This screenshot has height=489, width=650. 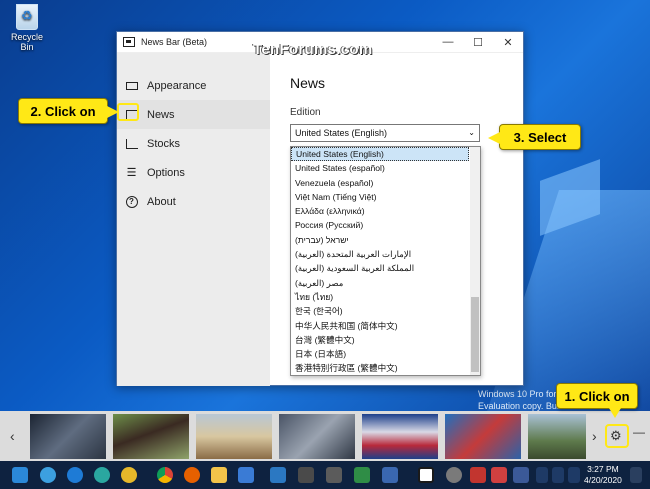 I want to click on edge-icon, so click(x=48, y=475).